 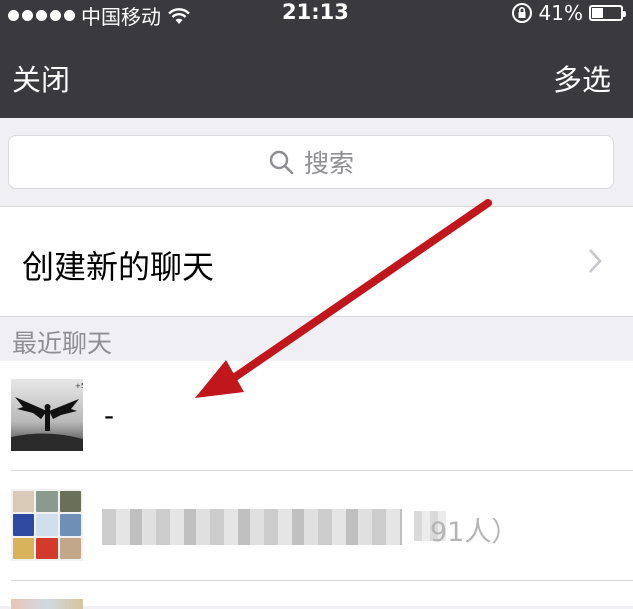 I want to click on orientation-lock-icon, so click(x=521, y=13).